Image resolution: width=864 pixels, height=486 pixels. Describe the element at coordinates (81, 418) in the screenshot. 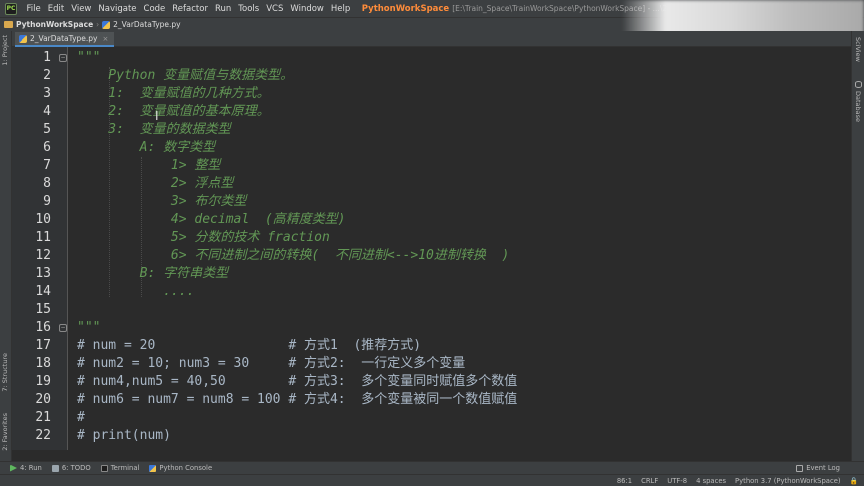

I see `code-line-21: #` at that location.